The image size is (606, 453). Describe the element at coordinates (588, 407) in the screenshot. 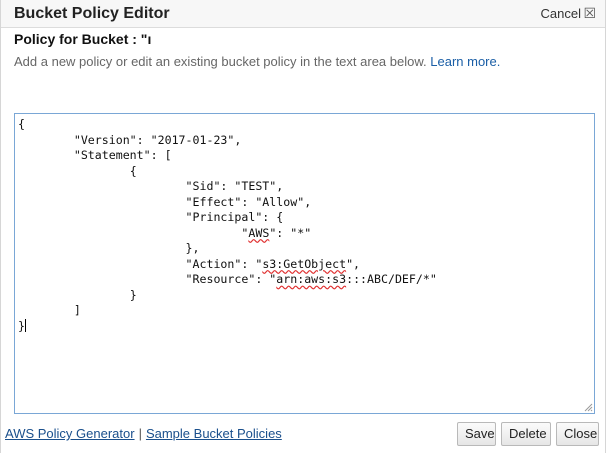

I see `resize-handle-icon` at that location.